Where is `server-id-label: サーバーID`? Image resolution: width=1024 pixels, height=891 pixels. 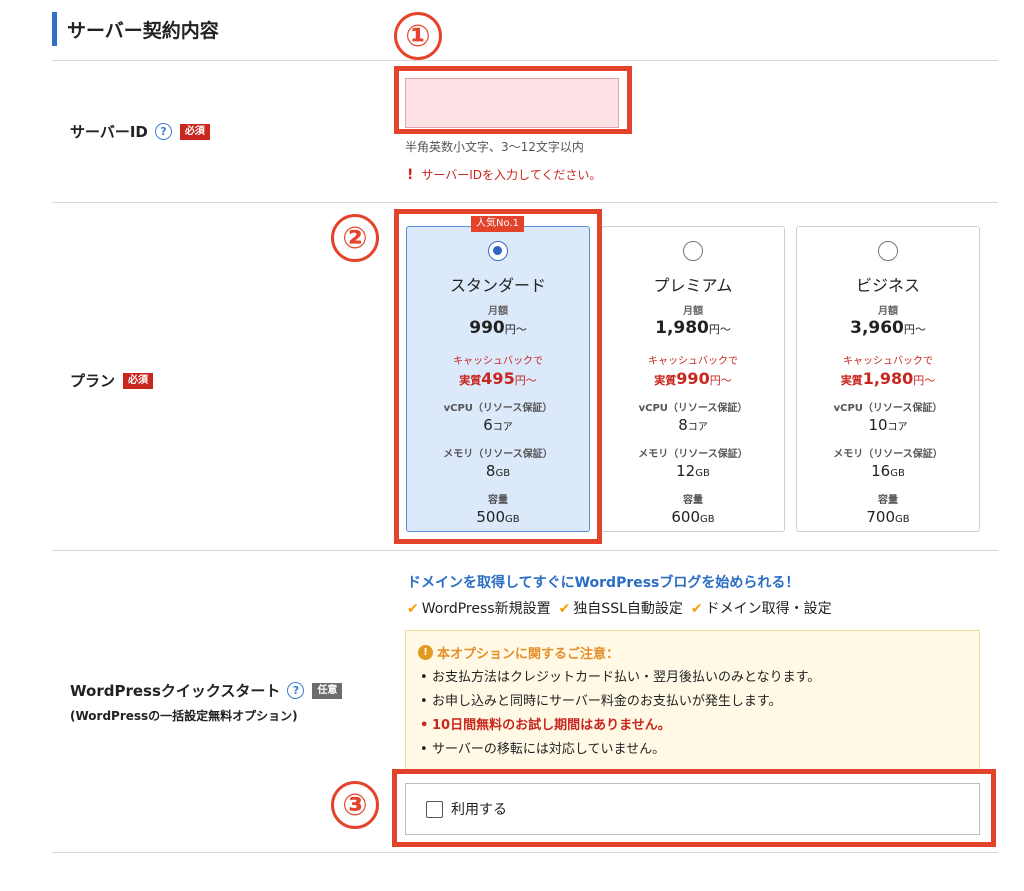 server-id-label: サーバーID is located at coordinates (109, 132).